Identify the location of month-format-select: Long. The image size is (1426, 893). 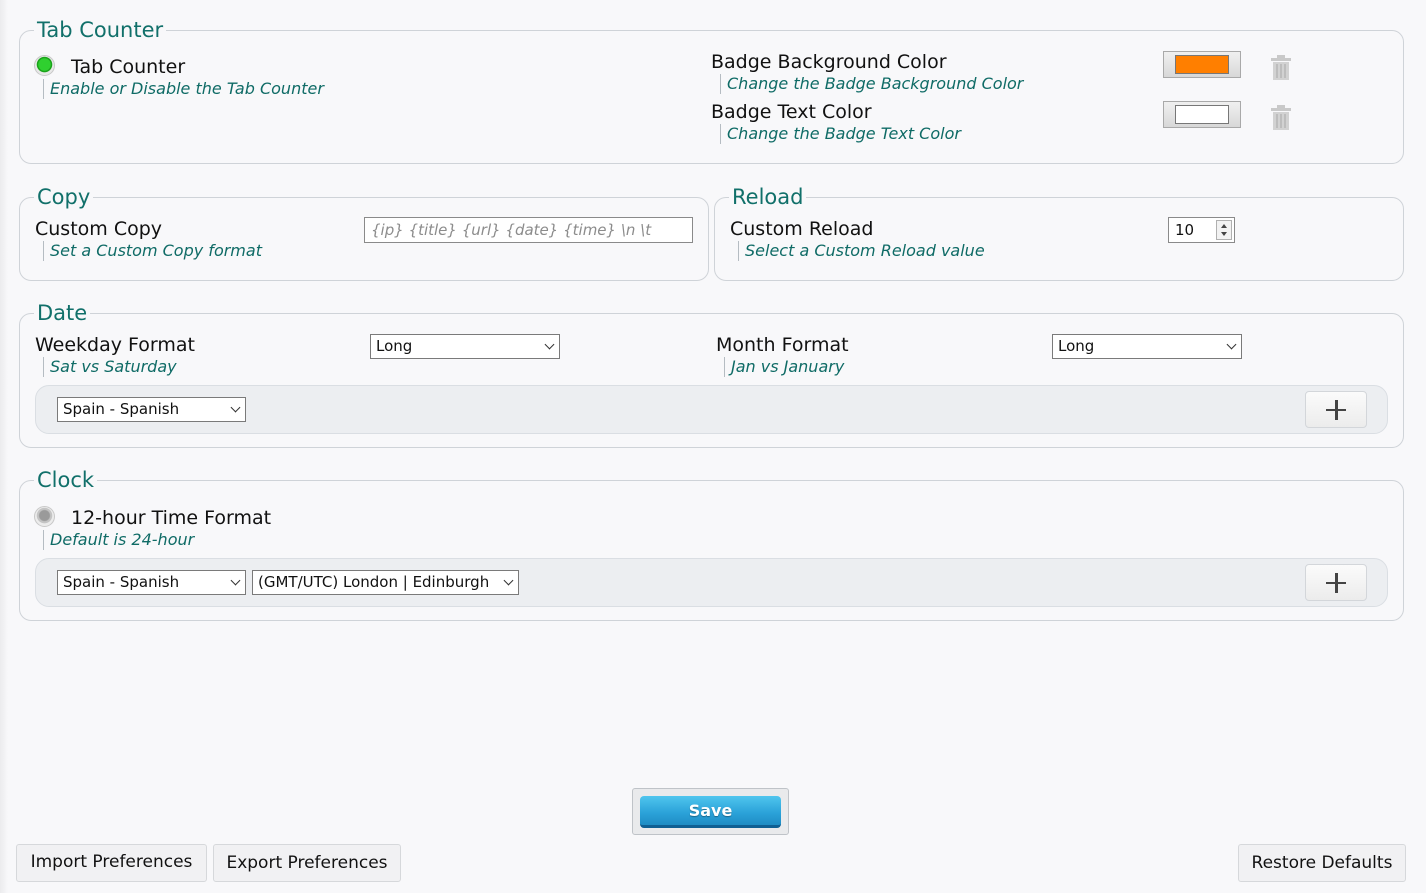
(1147, 346).